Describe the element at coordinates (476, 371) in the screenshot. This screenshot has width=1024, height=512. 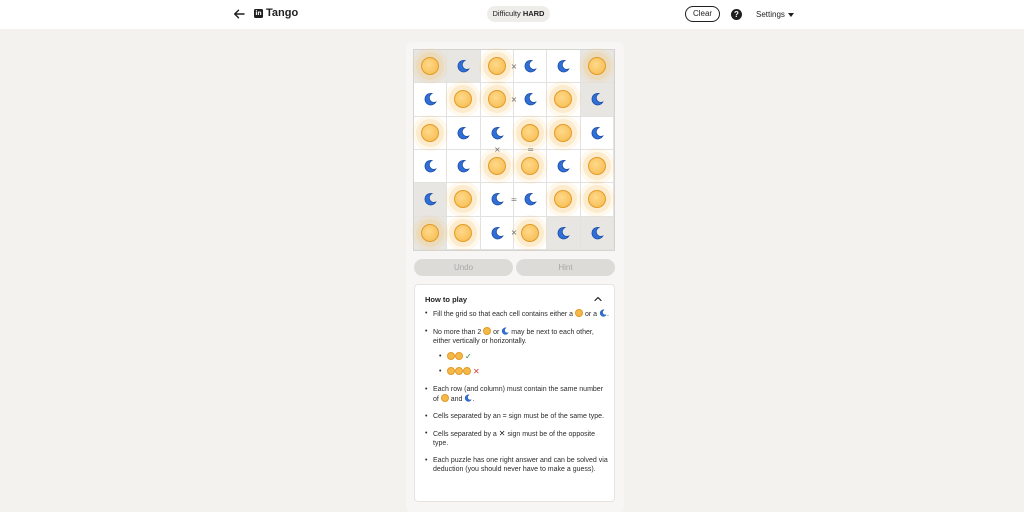
I see `cross-icon: ✕` at that location.